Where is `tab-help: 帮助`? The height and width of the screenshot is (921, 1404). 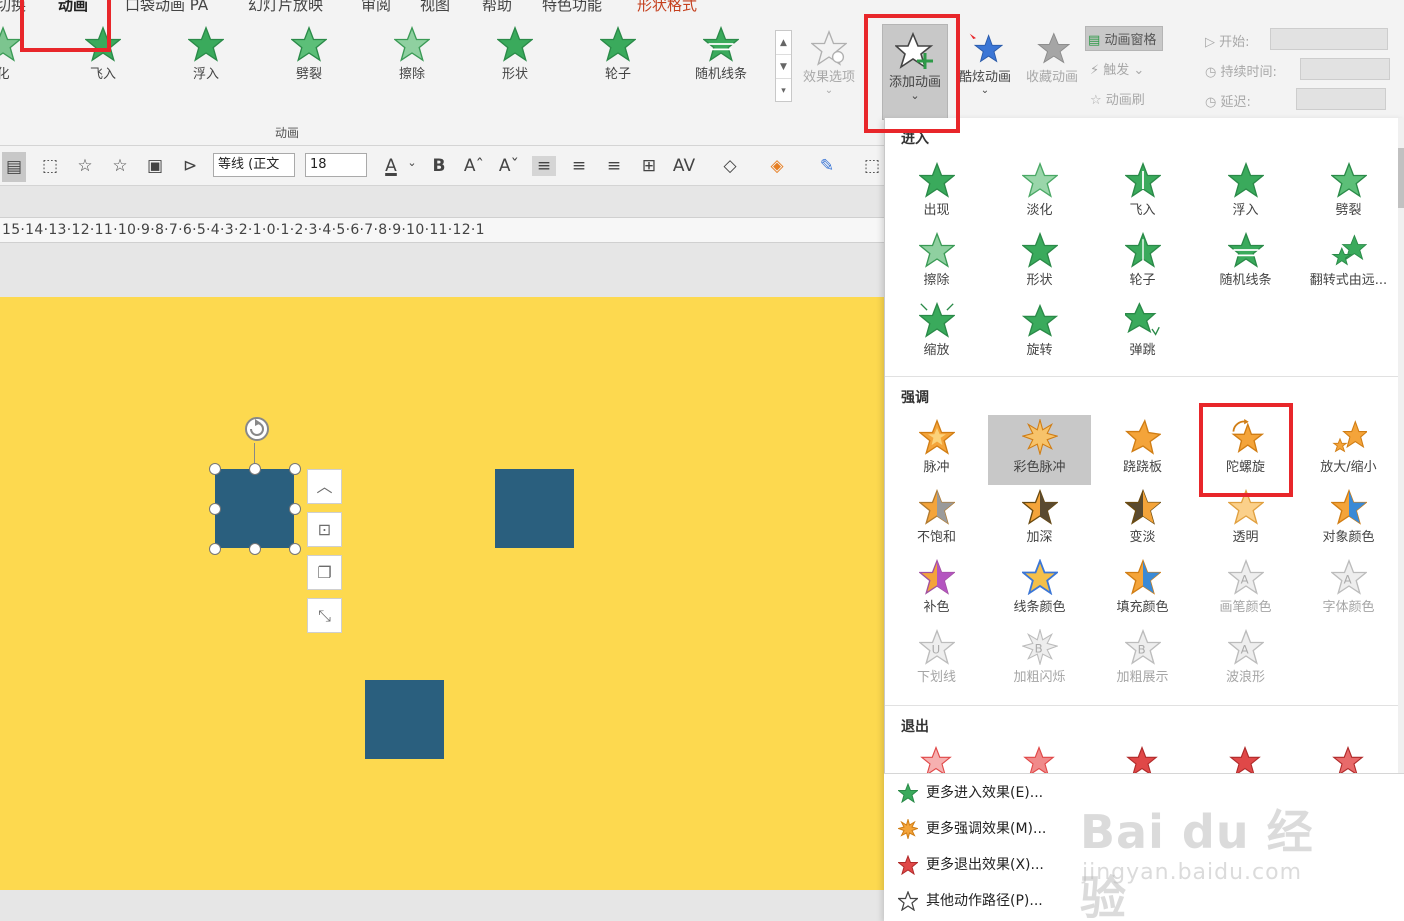 tab-help: 帮助 is located at coordinates (497, 7).